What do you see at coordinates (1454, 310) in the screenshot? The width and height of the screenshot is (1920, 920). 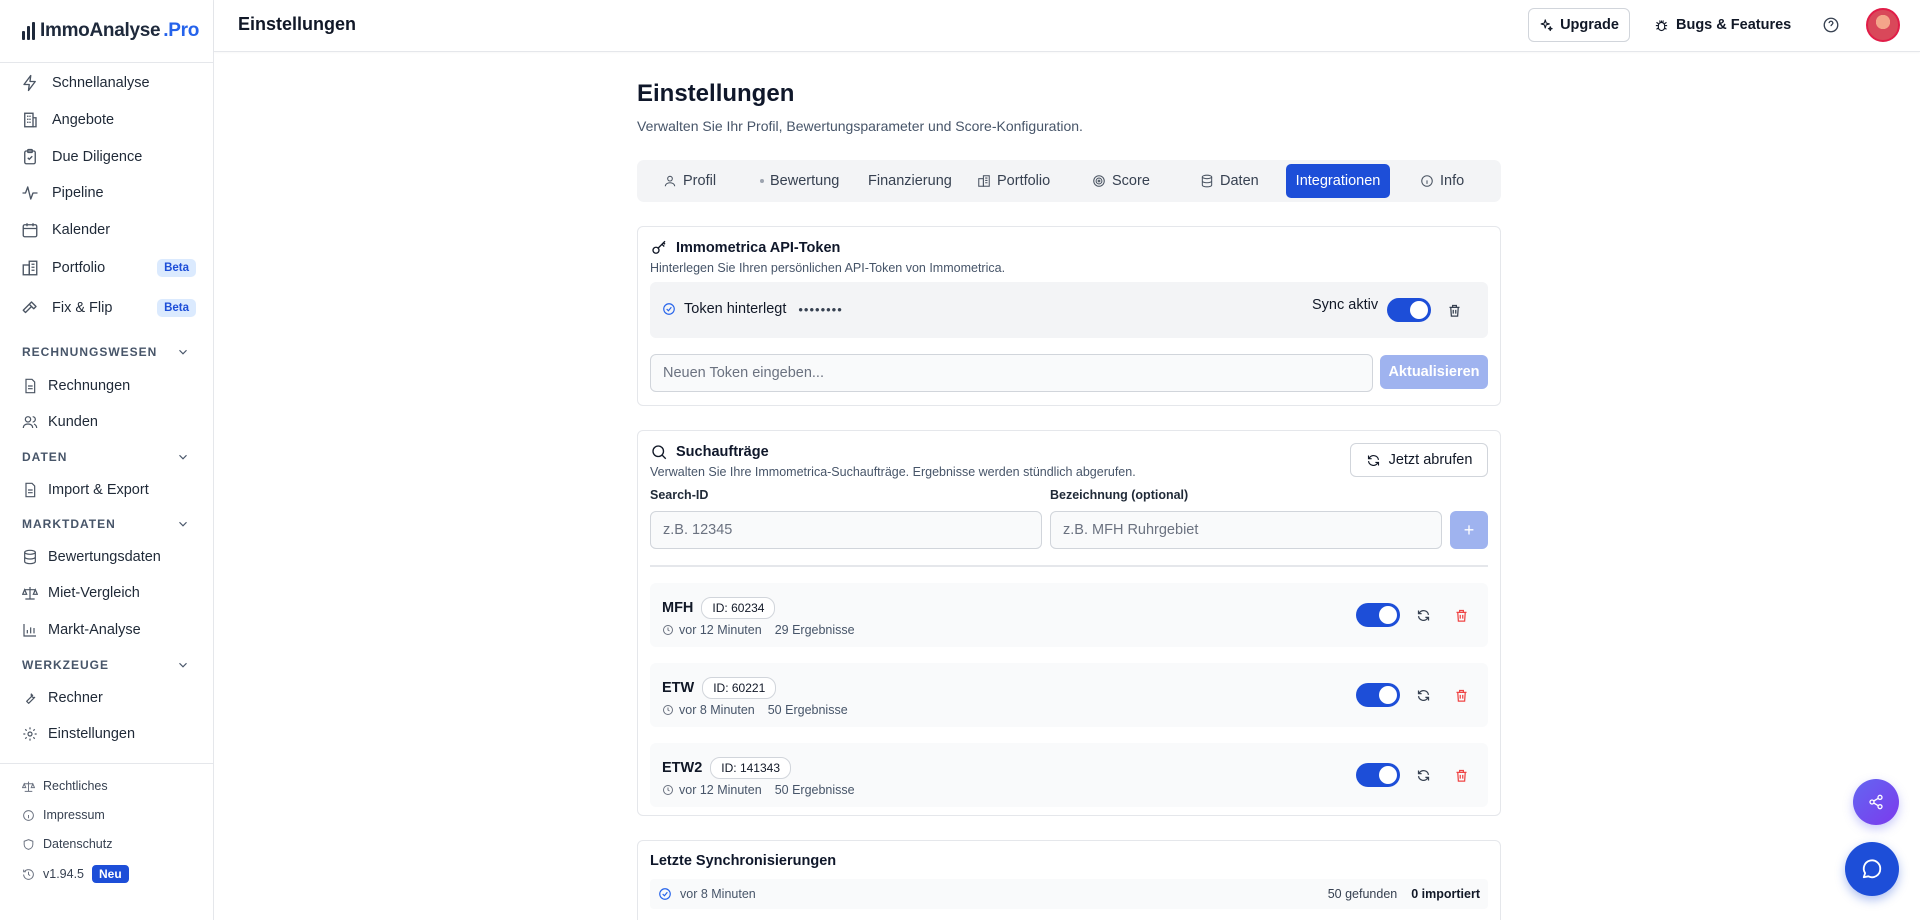 I see `delete-token-button` at bounding box center [1454, 310].